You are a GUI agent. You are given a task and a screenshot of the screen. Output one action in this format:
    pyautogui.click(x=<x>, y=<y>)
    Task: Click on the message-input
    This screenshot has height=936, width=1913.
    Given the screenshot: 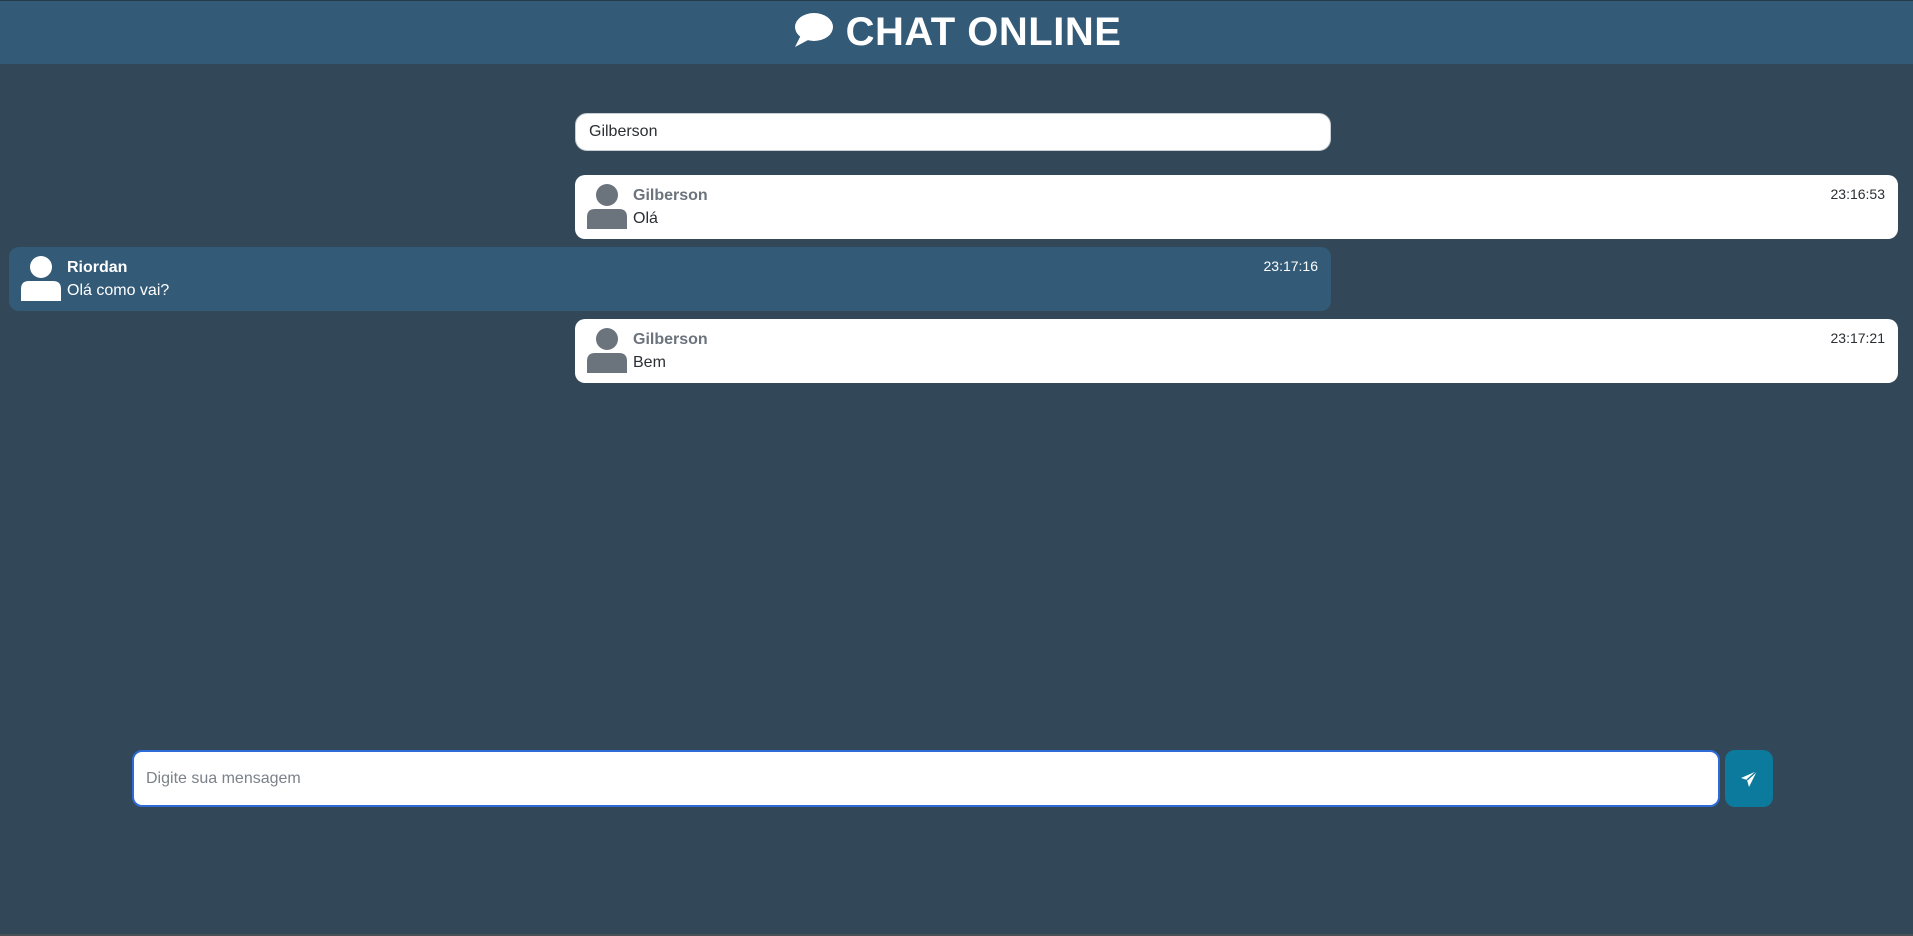 What is the action you would take?
    pyautogui.click(x=926, y=778)
    